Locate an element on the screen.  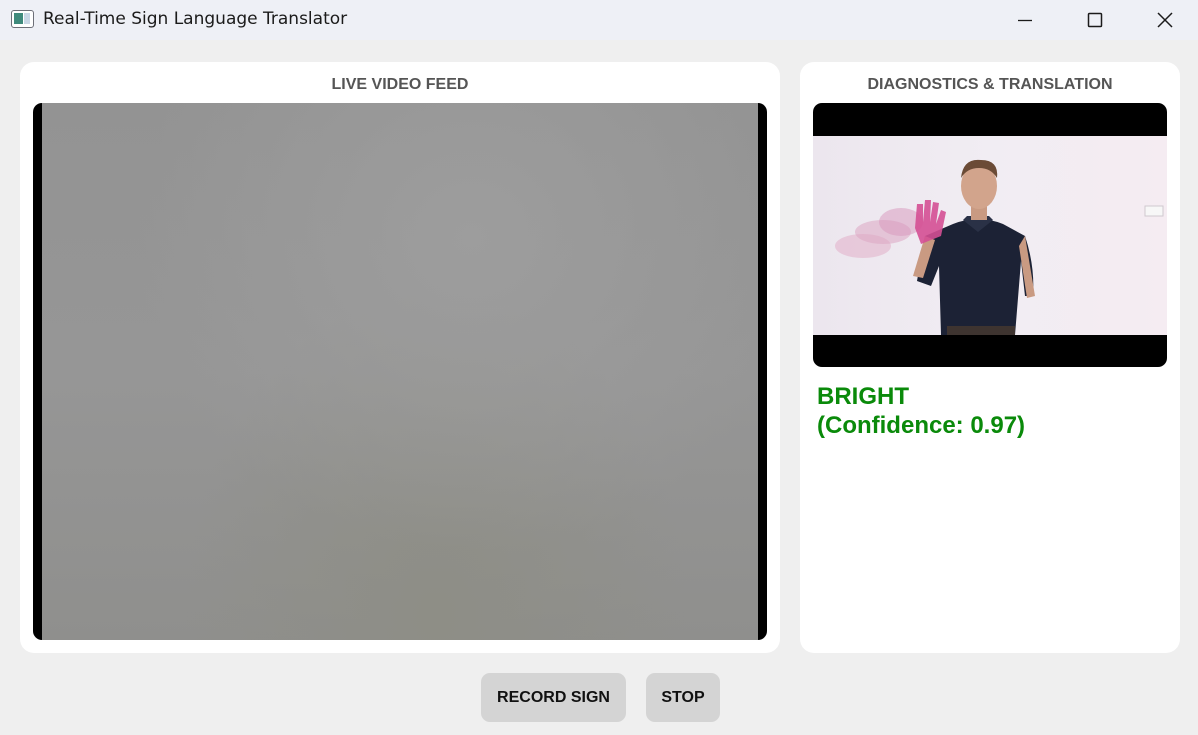
stop-button: STOP is located at coordinates (683, 697).